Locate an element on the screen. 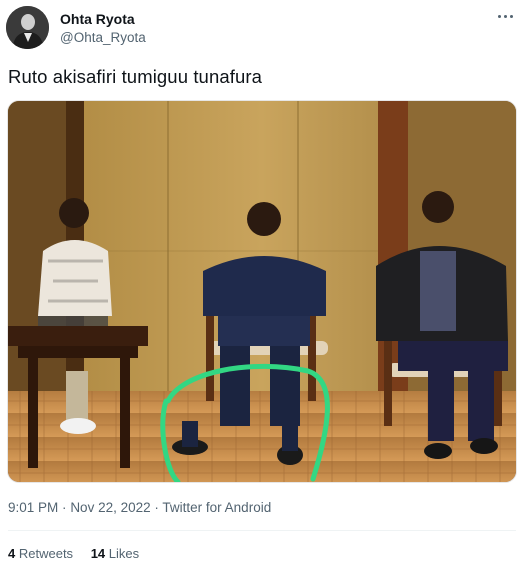 Image resolution: width=524 pixels, height=564 pixels. divider is located at coordinates (262, 530).